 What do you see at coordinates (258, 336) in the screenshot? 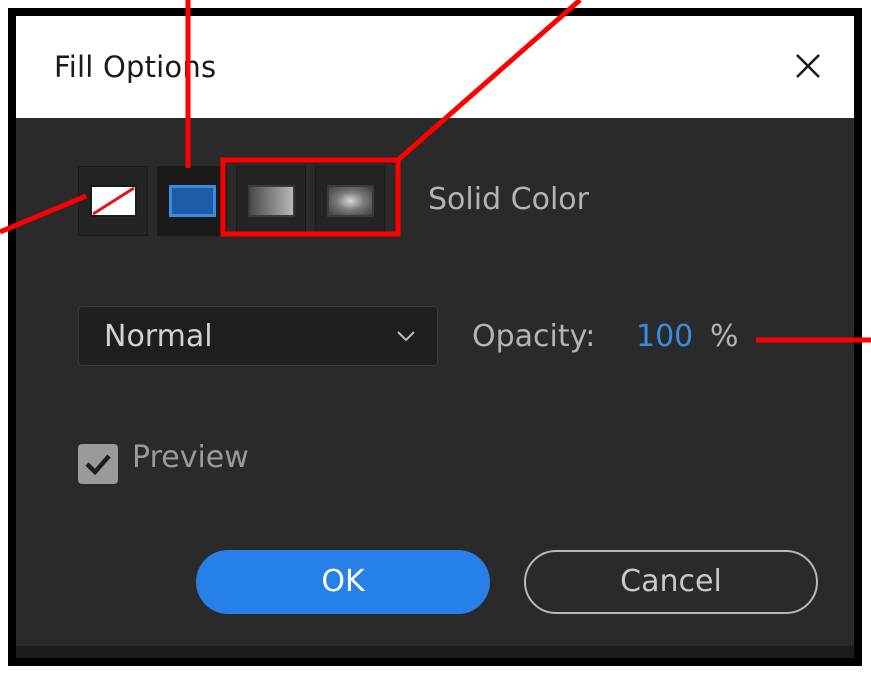
I see `blend-mode-dropdown: Normal` at bounding box center [258, 336].